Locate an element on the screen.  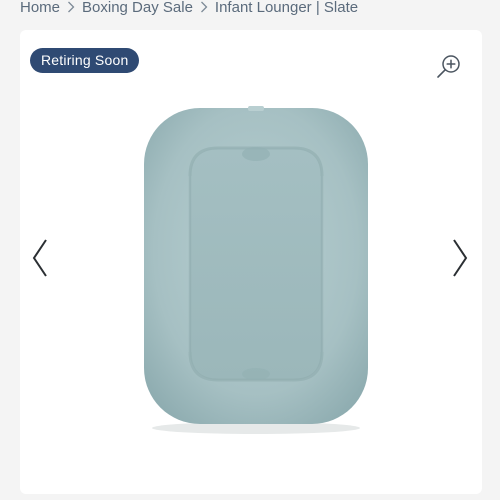
status-badge: Retiring Soon is located at coordinates (85, 60).